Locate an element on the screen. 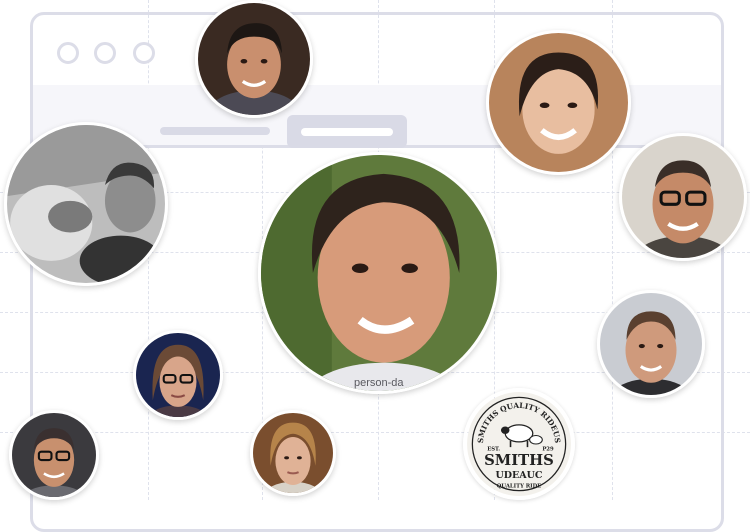 The width and height of the screenshot is (750, 532). avatar-man-short-hair is located at coordinates (651, 344).